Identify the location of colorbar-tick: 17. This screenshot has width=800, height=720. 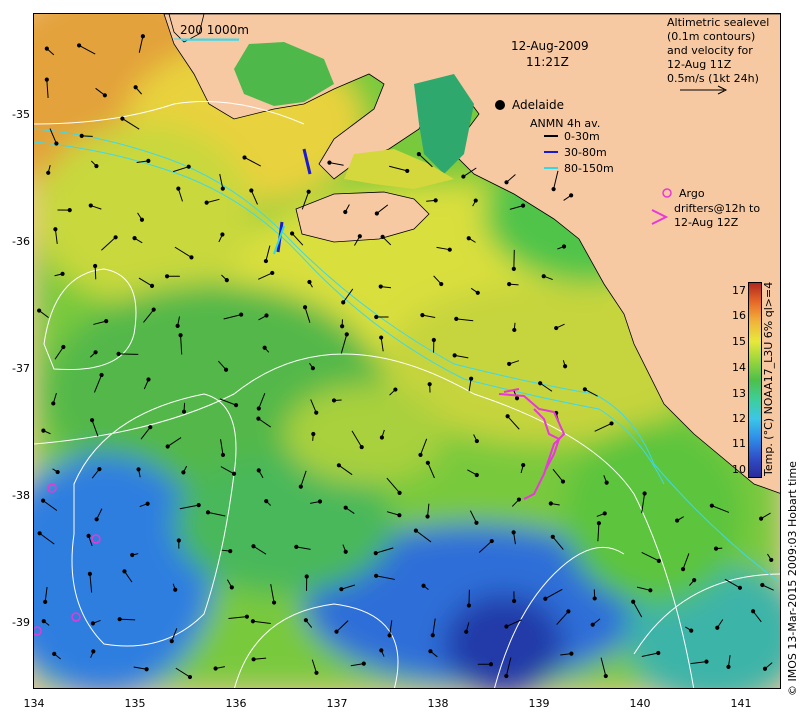
(739, 290).